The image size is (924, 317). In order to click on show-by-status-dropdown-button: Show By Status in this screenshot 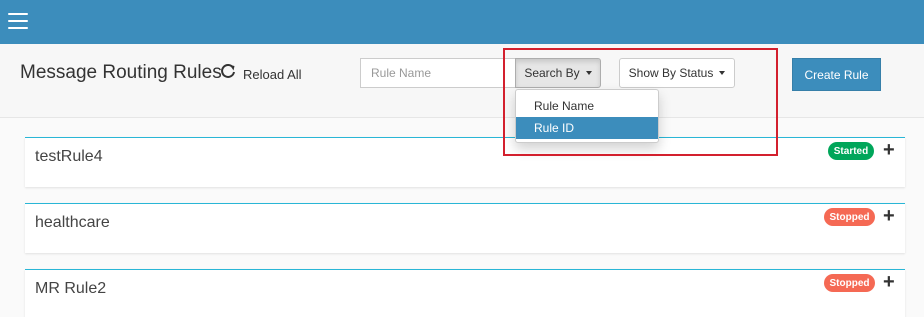, I will do `click(677, 73)`.